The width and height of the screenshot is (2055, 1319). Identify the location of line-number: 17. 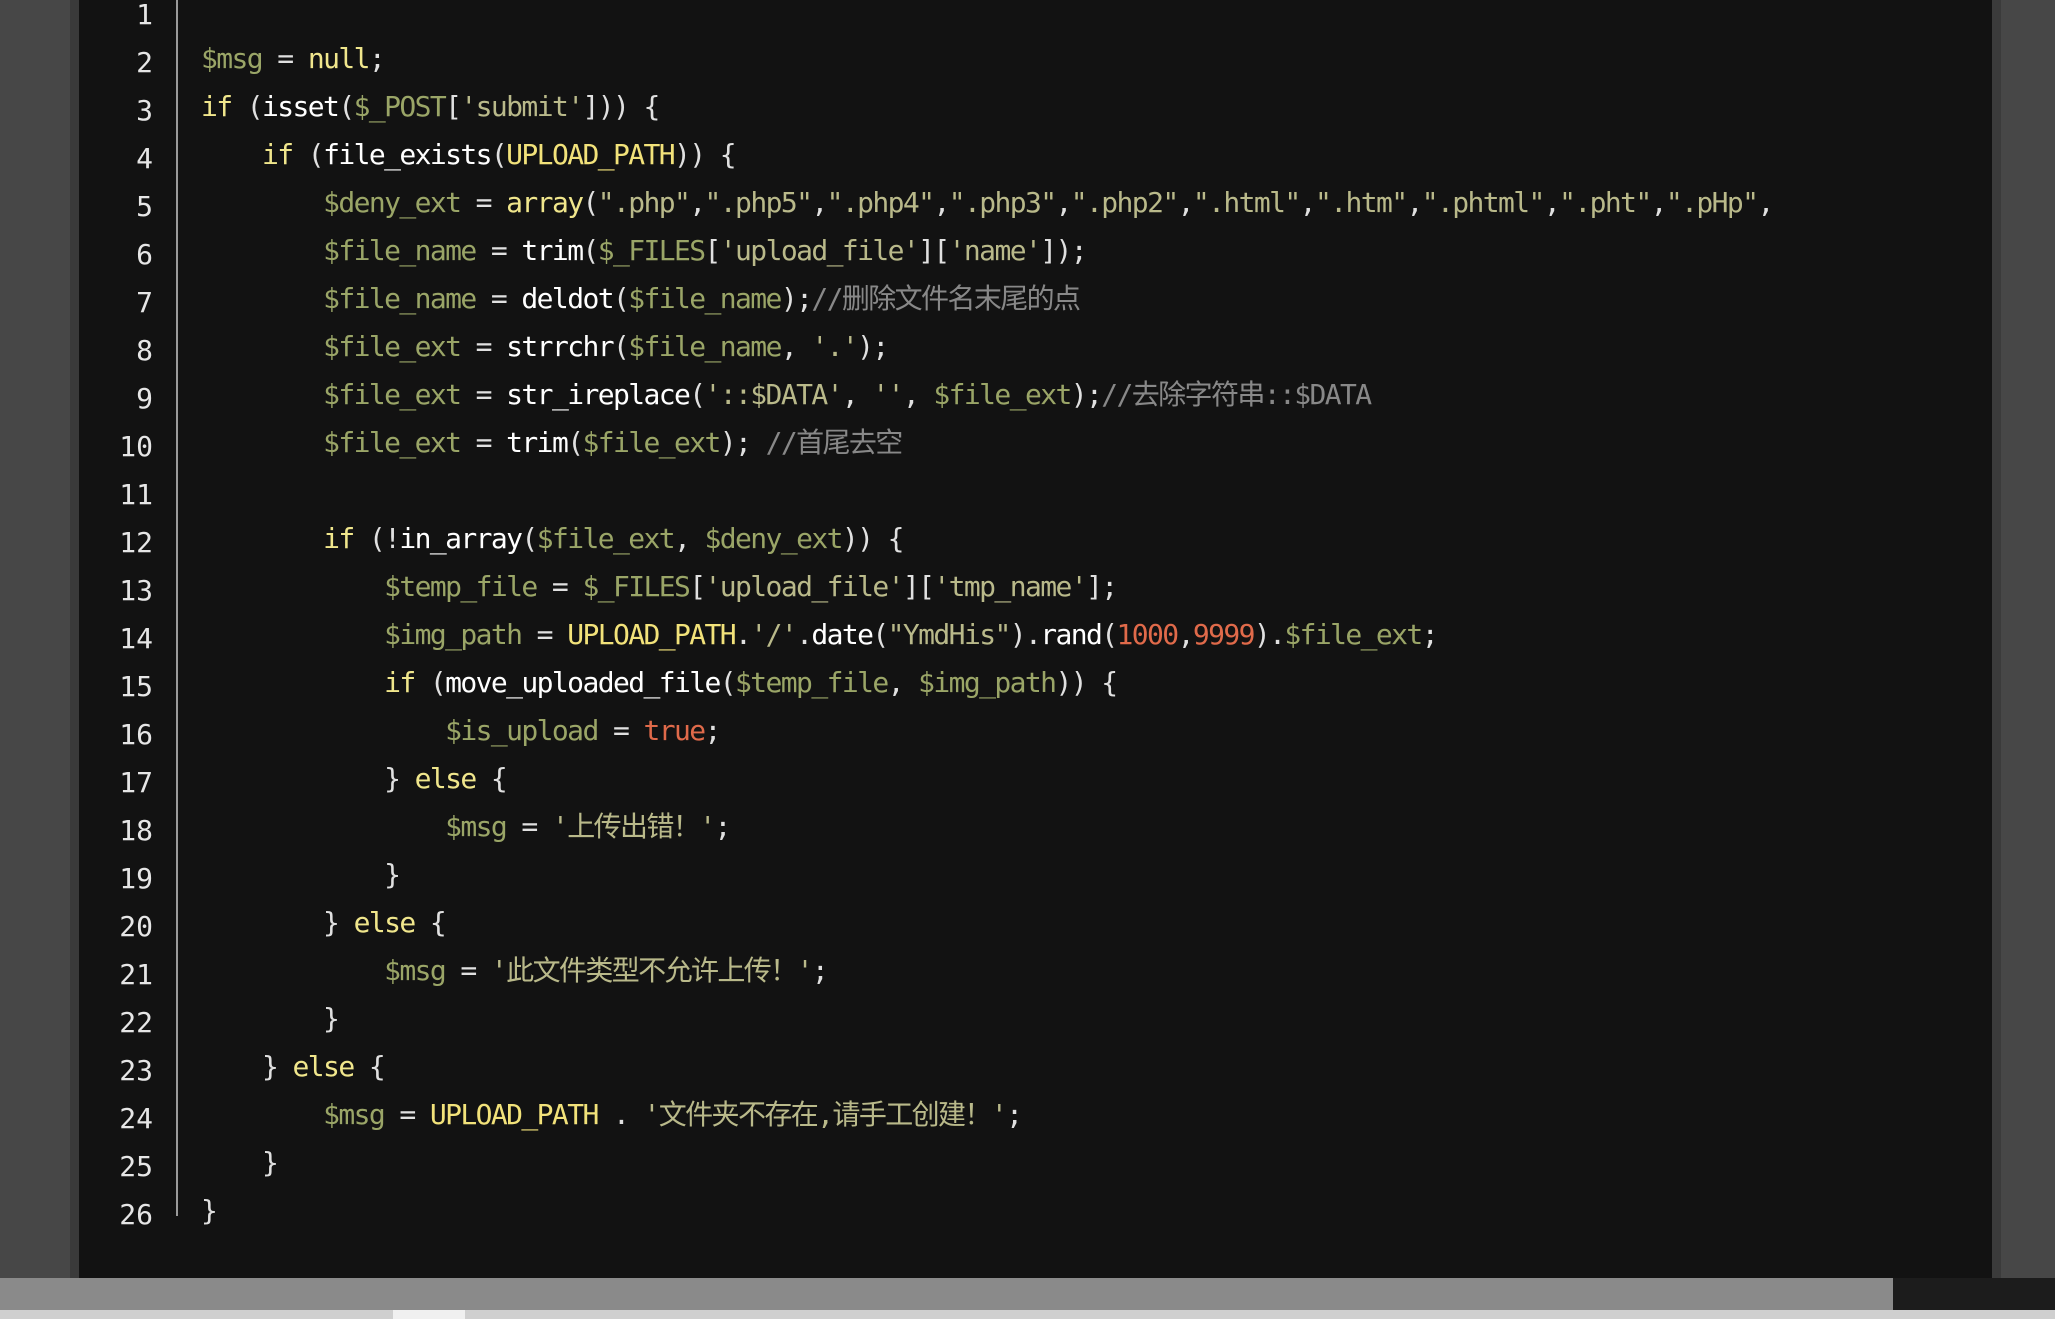
(136, 782).